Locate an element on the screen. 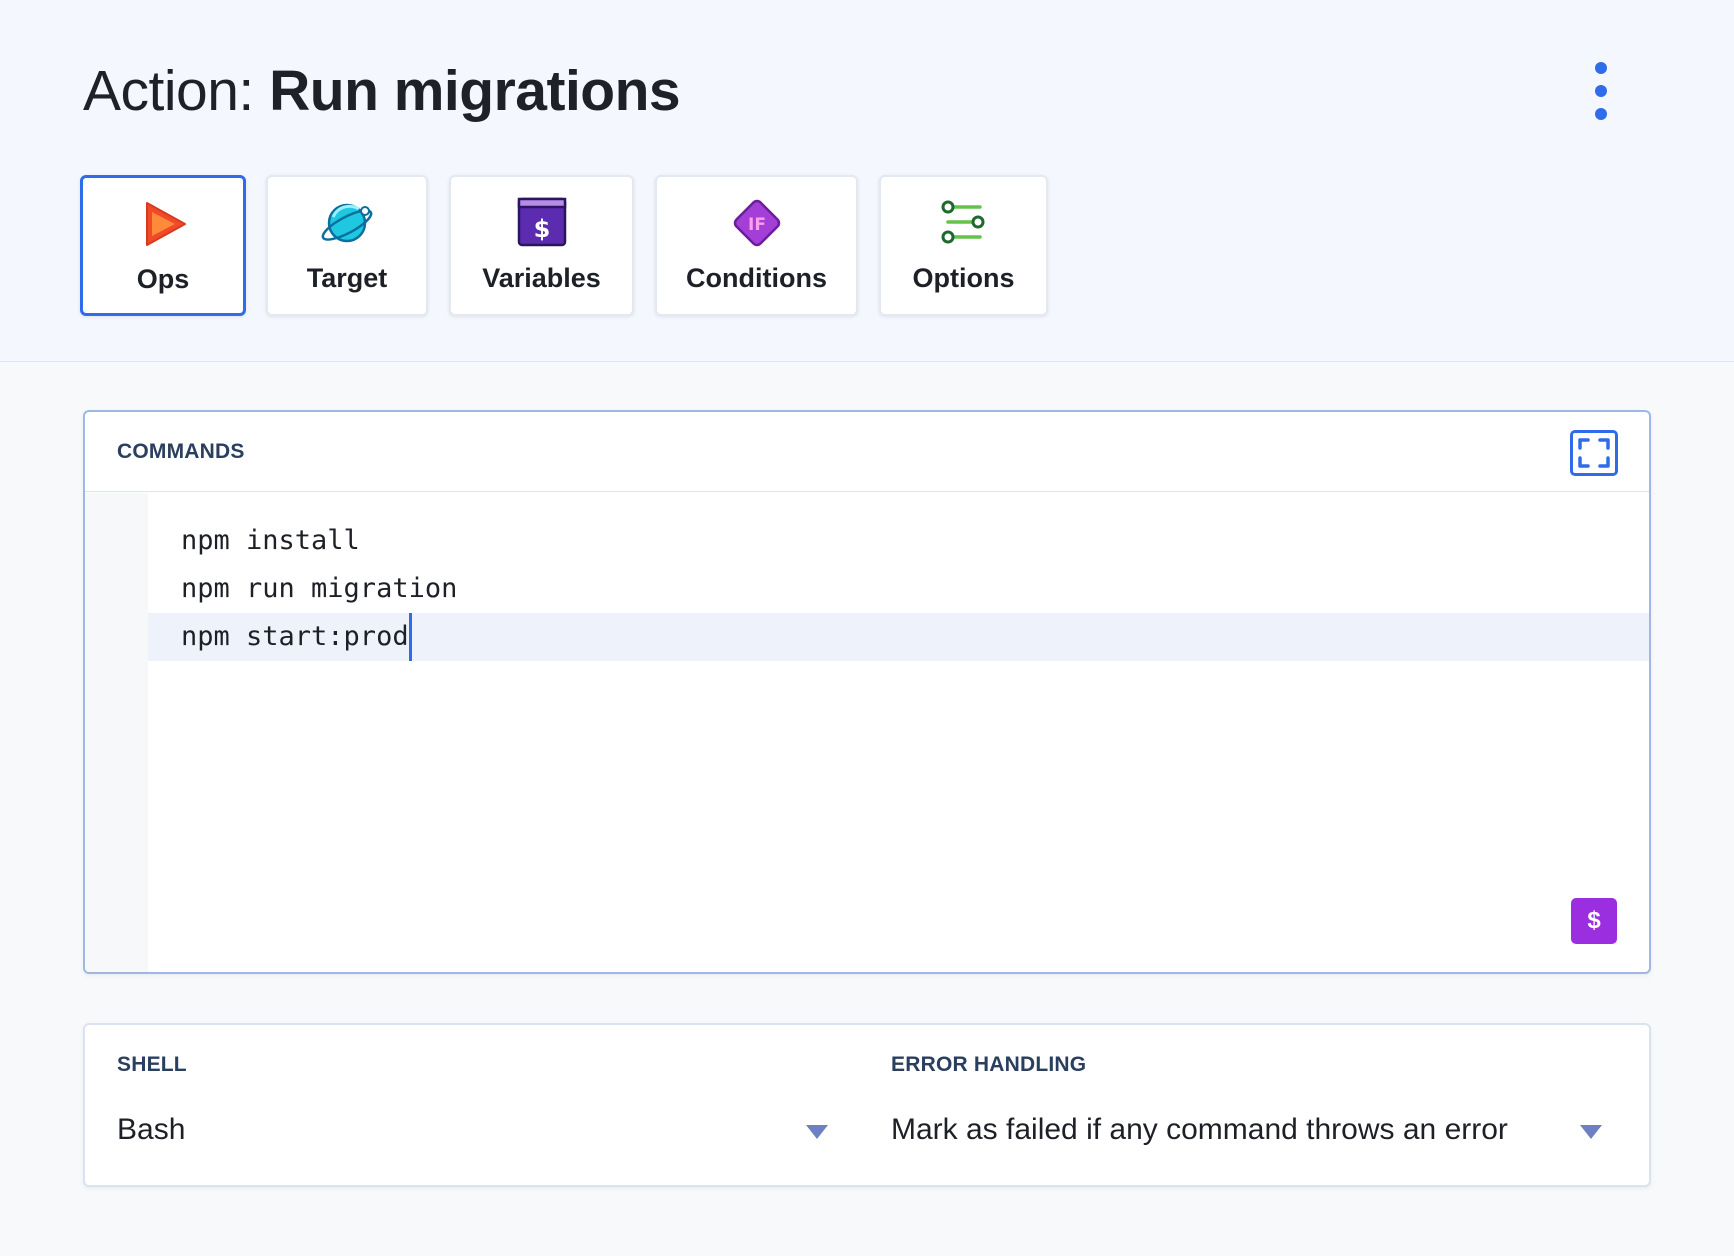 This screenshot has width=1734, height=1256. title-prefix: Action: is located at coordinates (168, 91).